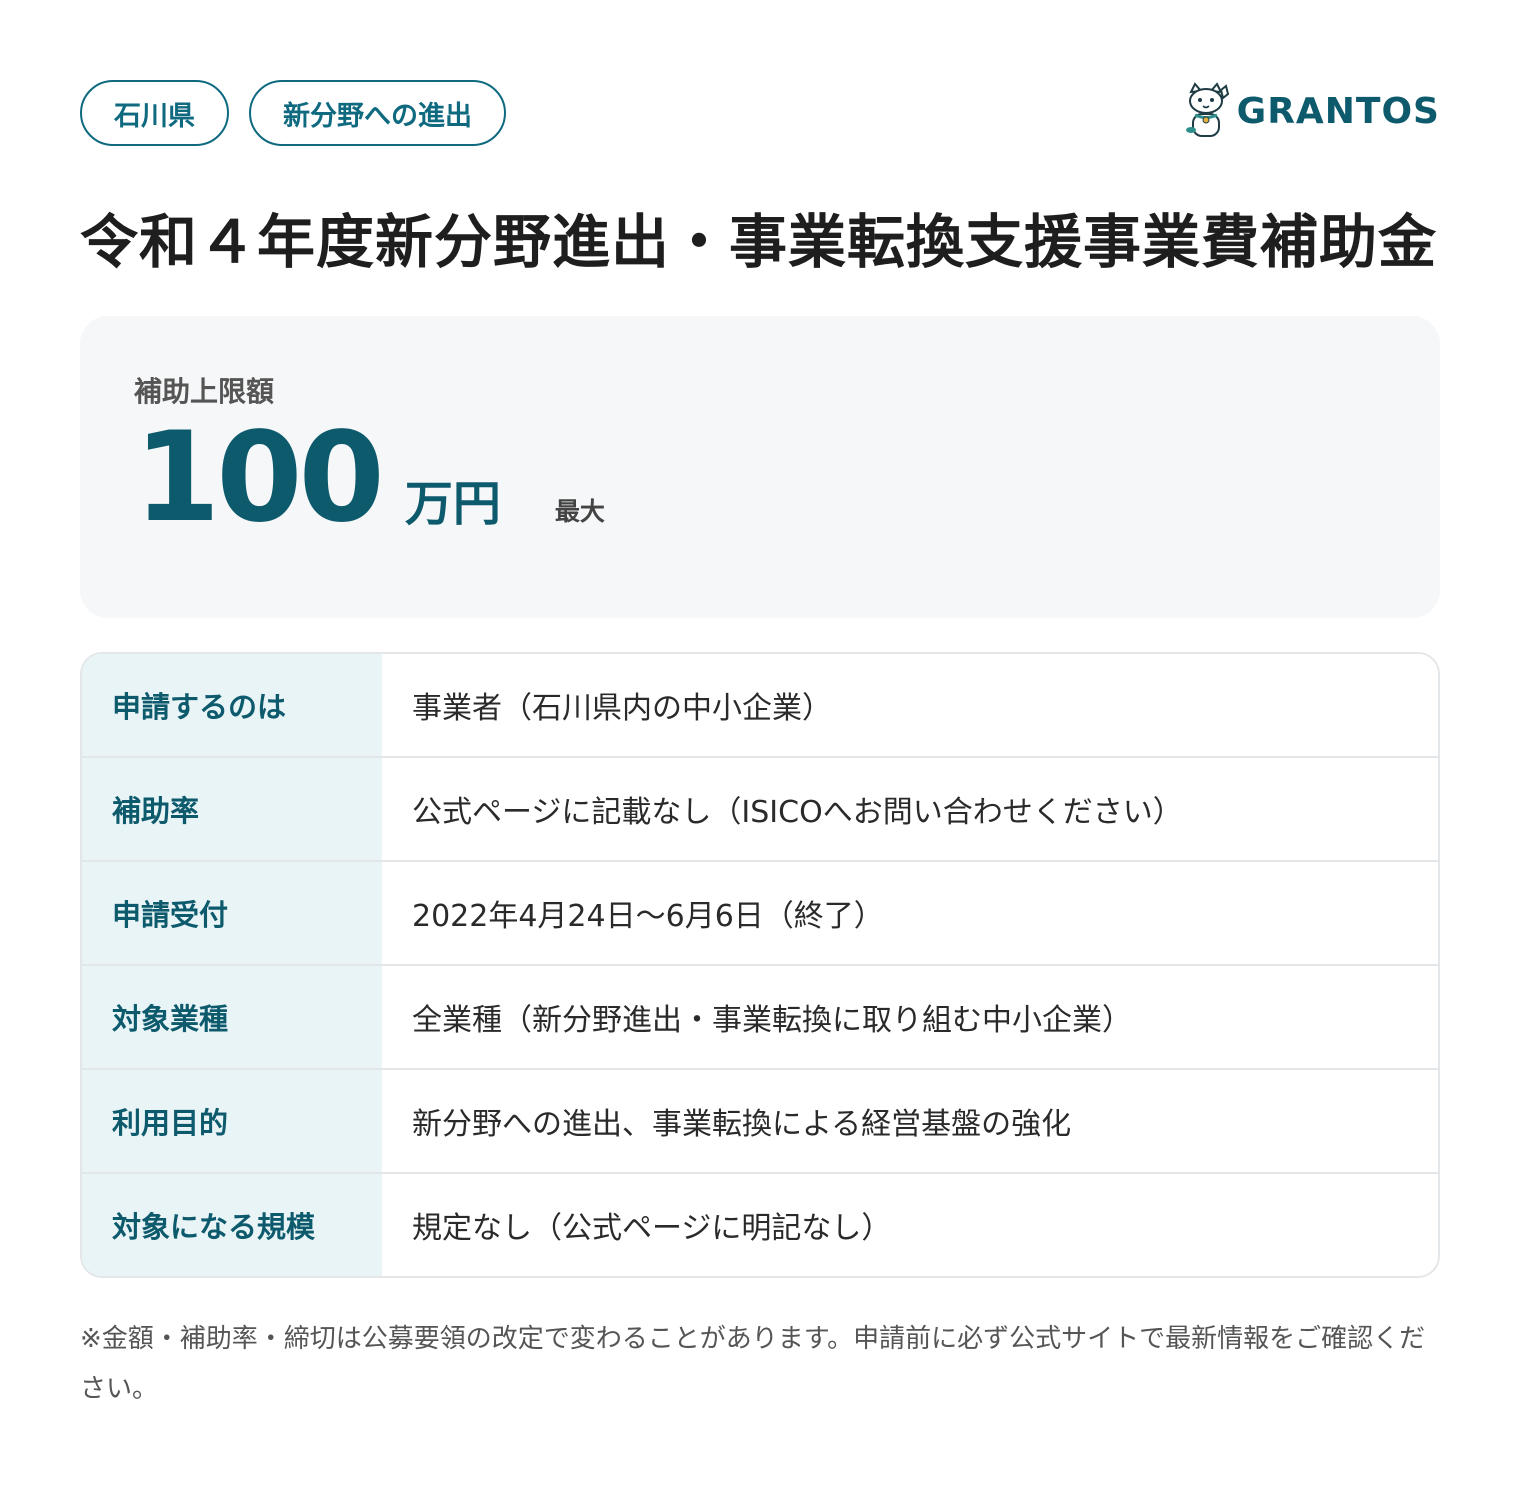  I want to click on info-value: 2022年4月24日〜6月6日（終了）, so click(910, 913).